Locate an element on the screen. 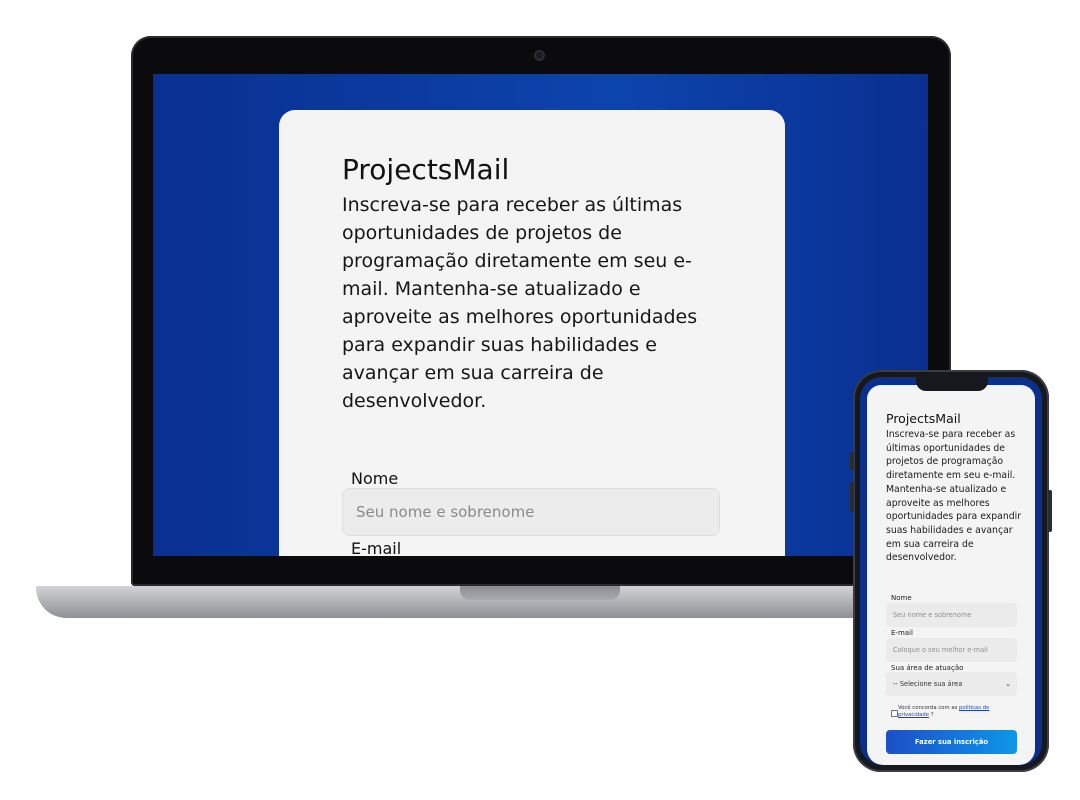 The height and width of the screenshot is (800, 1080). mobile-area-select: -- Selecione sua área ⌄ is located at coordinates (951, 684).